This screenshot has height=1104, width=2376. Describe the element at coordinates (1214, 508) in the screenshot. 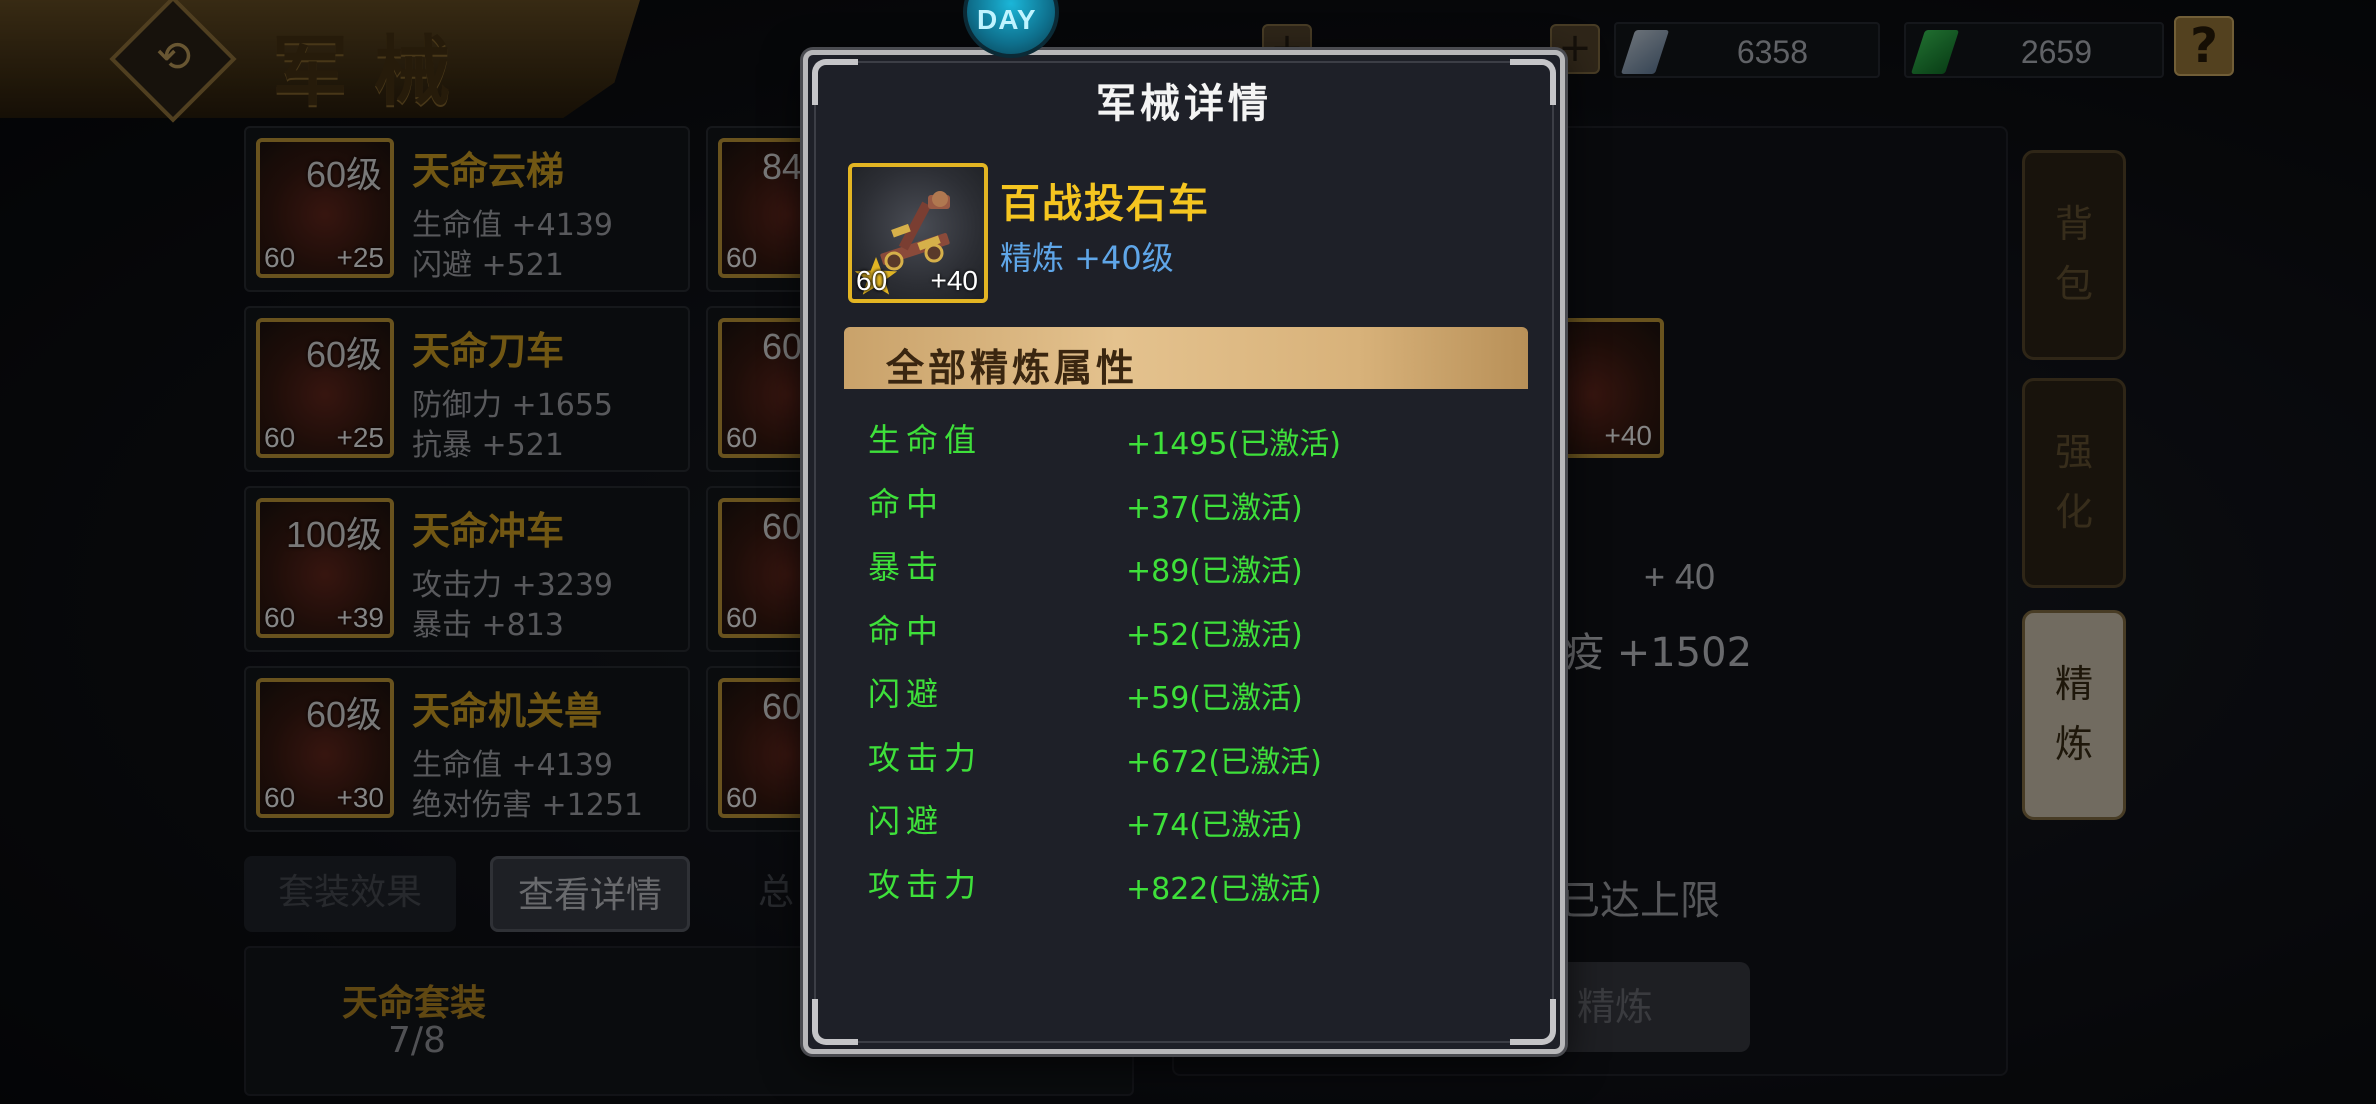

I see `attribute-value: +37(已激活)` at that location.